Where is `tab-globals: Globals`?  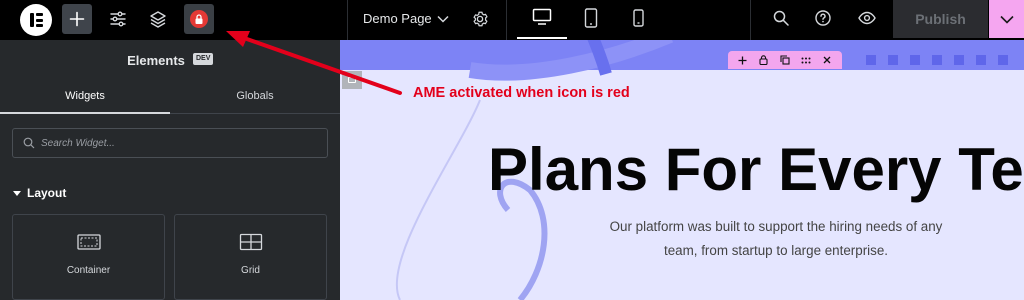
tab-globals: Globals is located at coordinates (255, 97).